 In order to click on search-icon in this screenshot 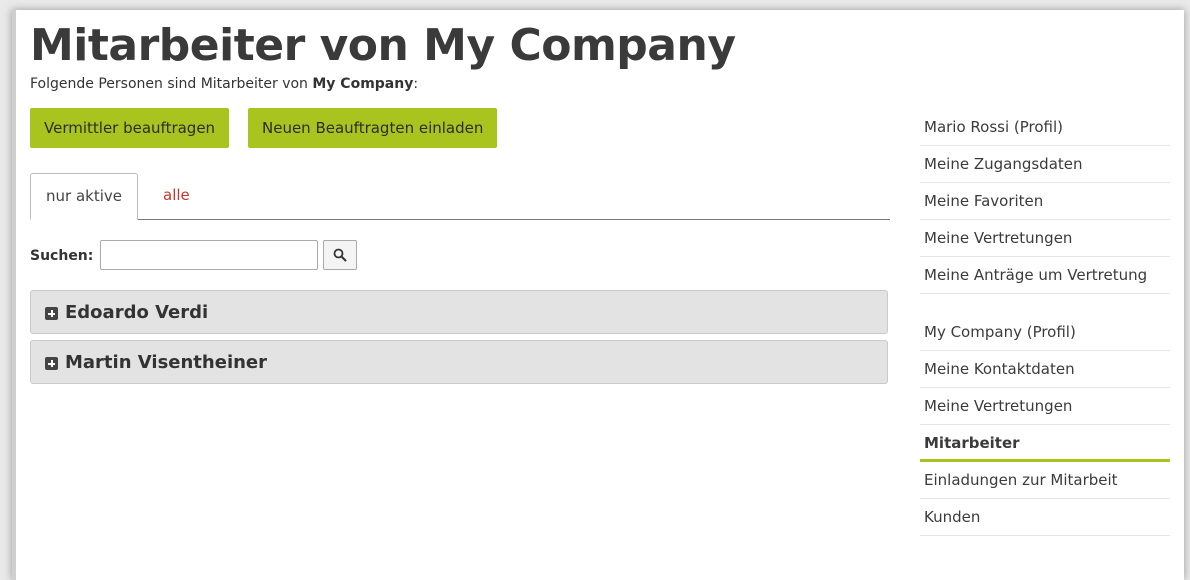, I will do `click(340, 255)`.